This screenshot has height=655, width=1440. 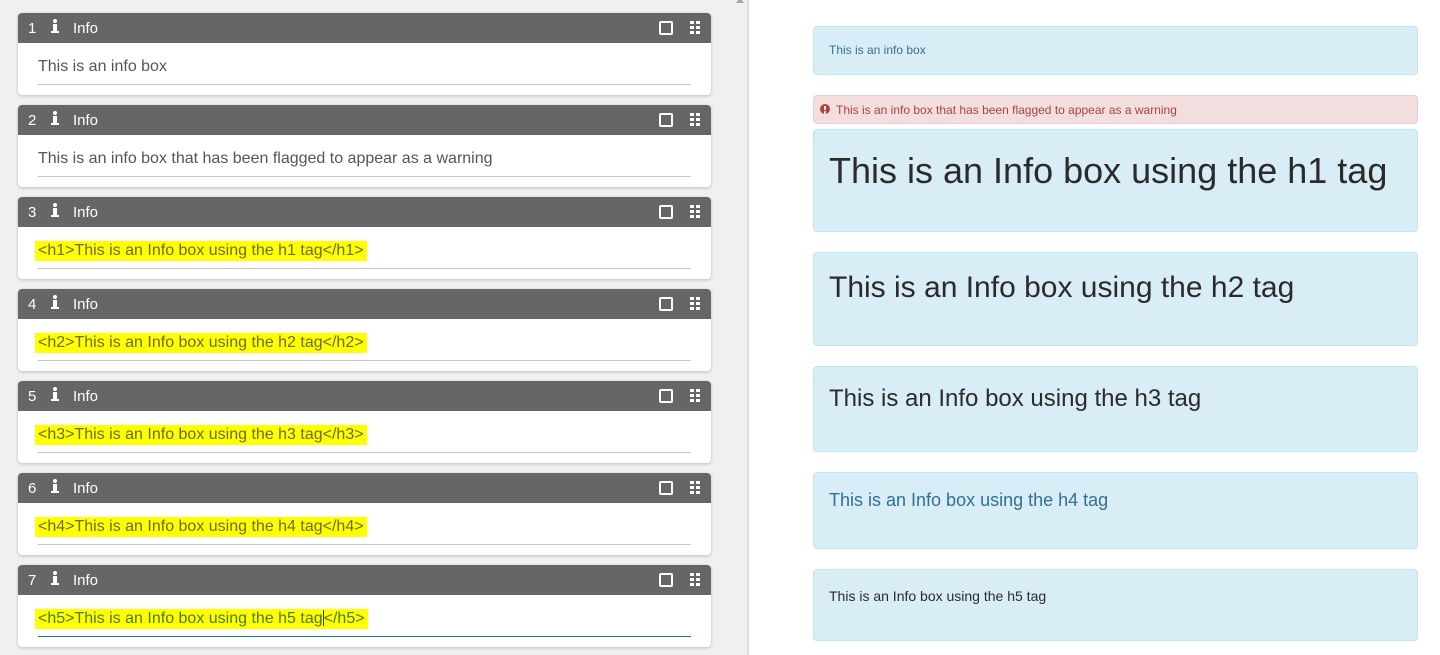 What do you see at coordinates (32, 212) in the screenshot?
I see `block-number: 3` at bounding box center [32, 212].